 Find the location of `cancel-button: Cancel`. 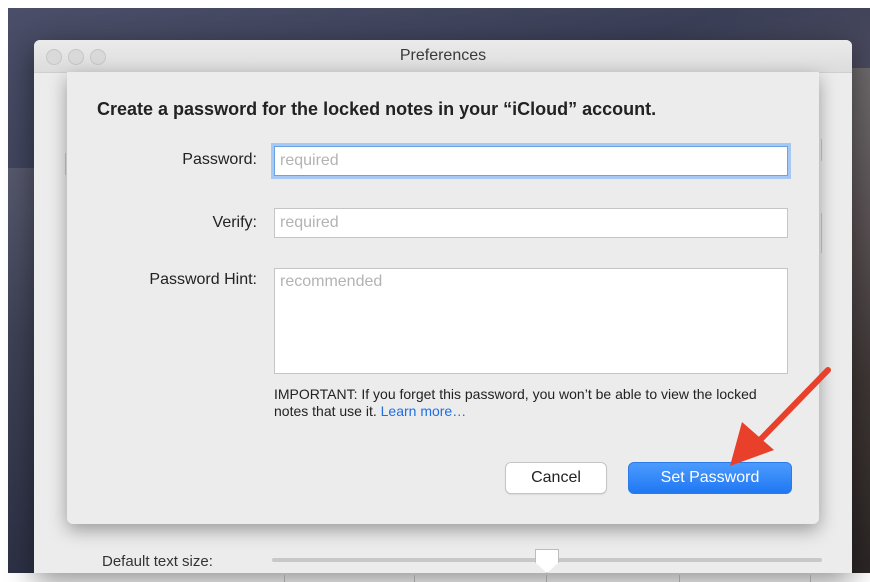

cancel-button: Cancel is located at coordinates (556, 478).